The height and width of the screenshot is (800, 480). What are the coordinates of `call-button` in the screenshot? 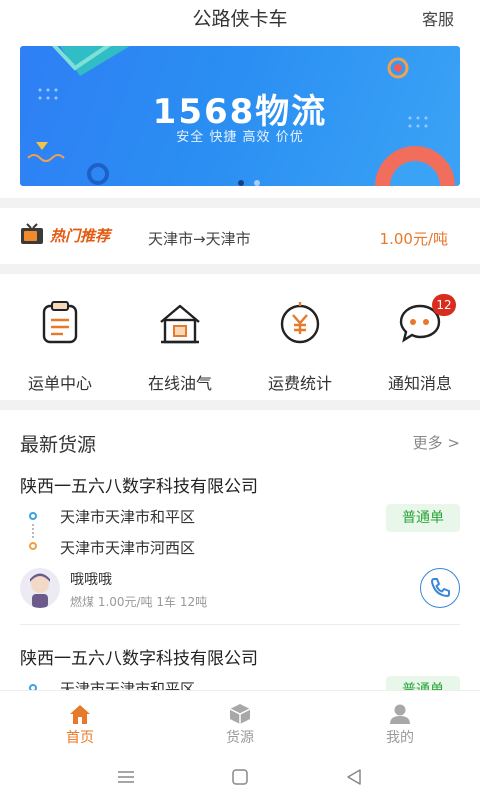 It's located at (440, 588).